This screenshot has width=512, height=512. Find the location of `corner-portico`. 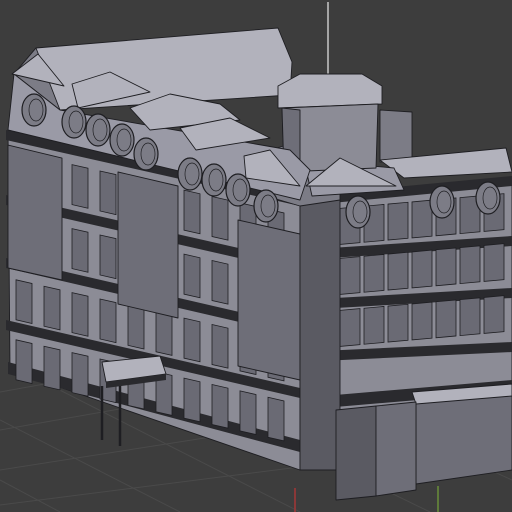

corner-portico is located at coordinates (376, 451).